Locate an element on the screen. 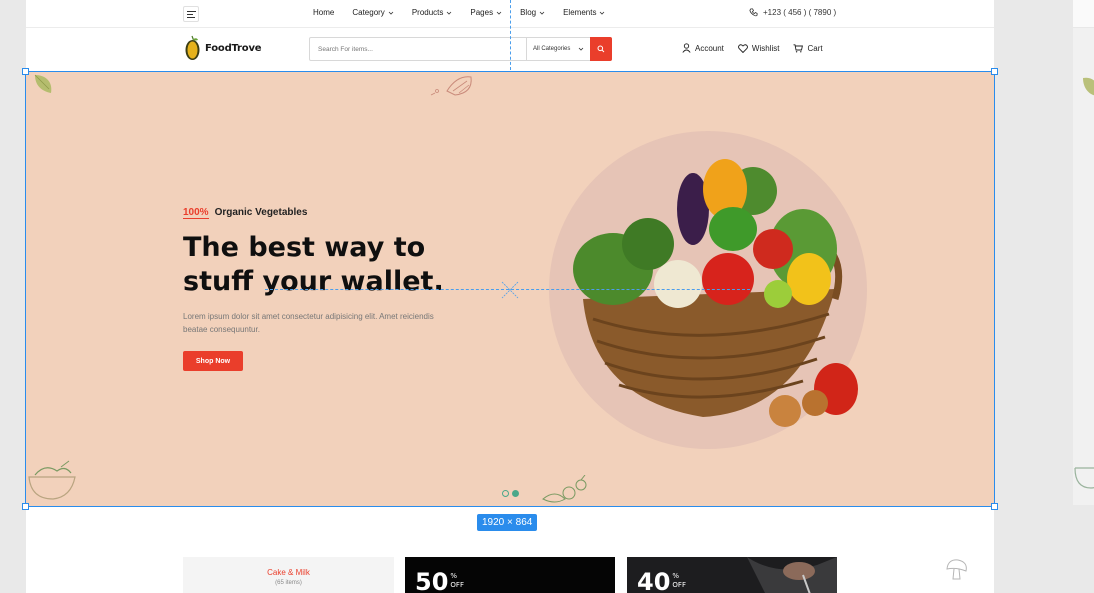  promo-discount-value: 50 is located at coordinates (432, 580).